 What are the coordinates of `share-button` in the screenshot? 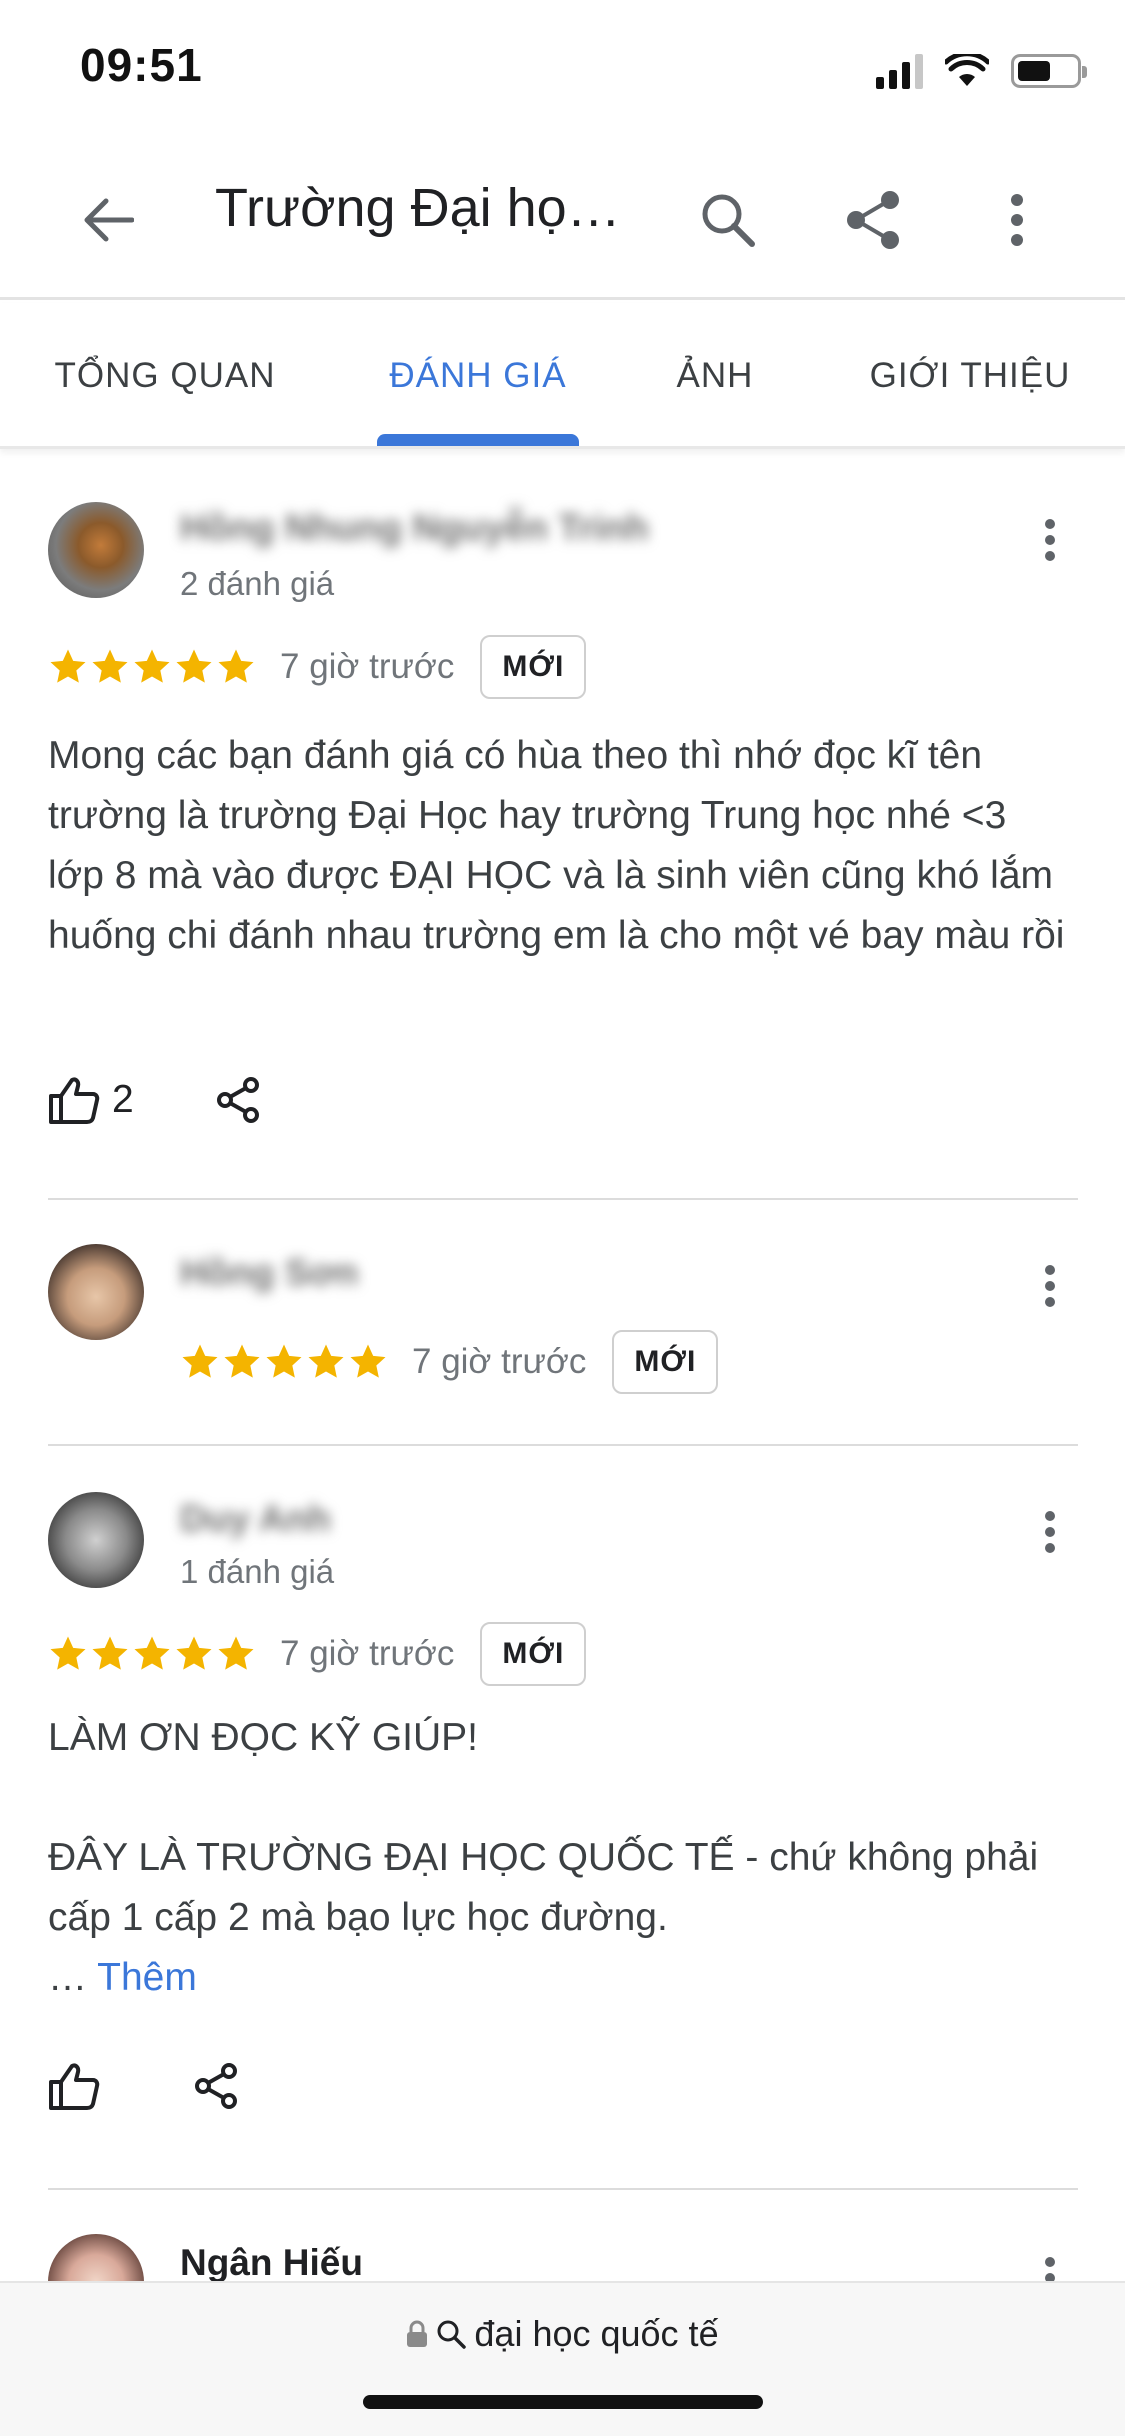 It's located at (873, 220).